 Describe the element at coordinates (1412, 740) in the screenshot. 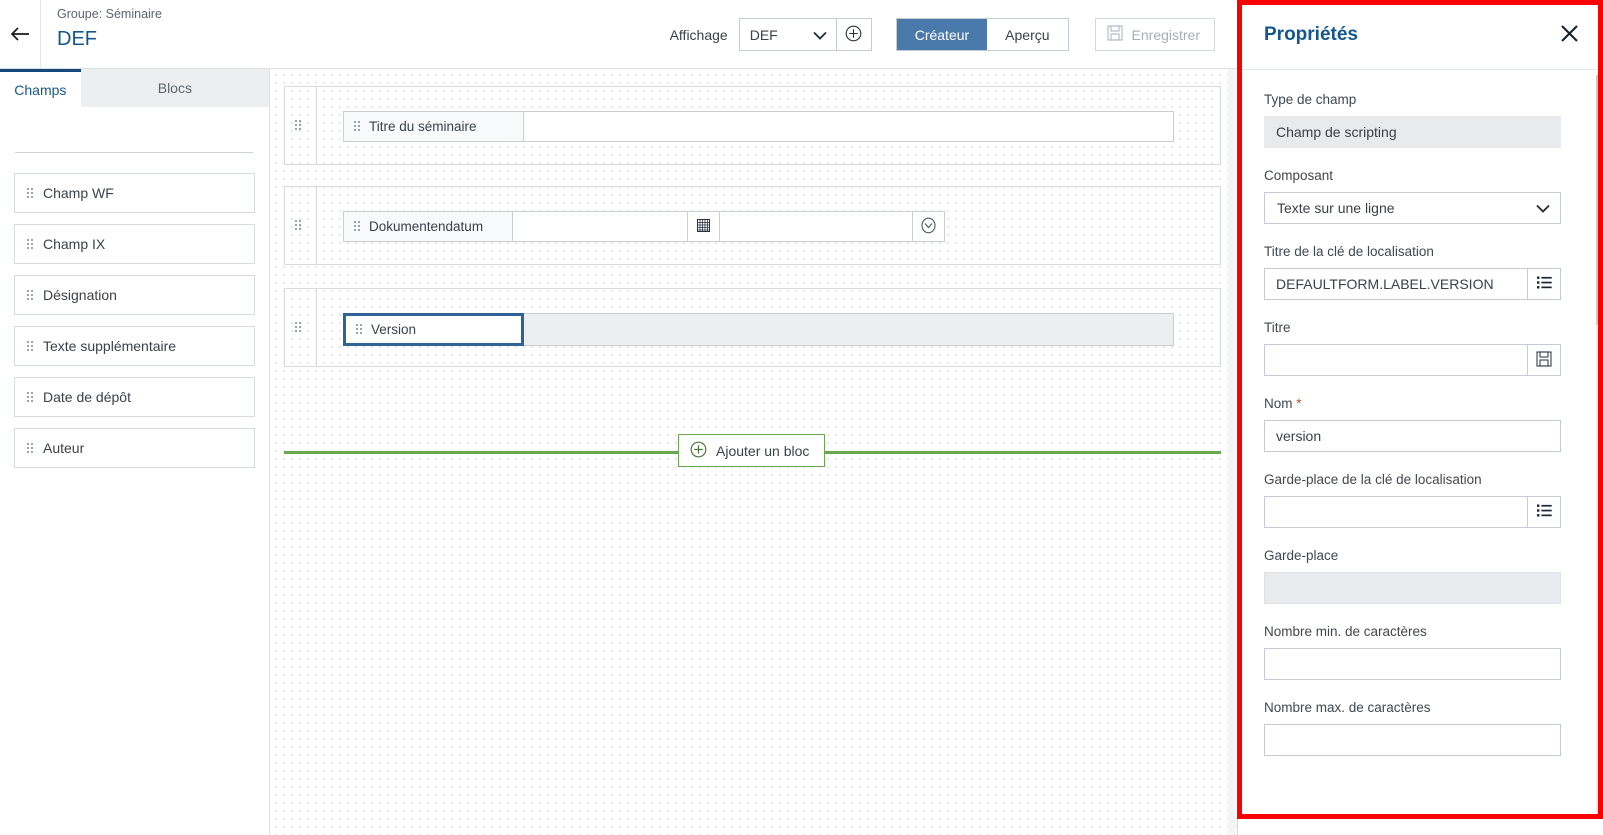

I see `prop-input-nombre-max-caracteres` at that location.